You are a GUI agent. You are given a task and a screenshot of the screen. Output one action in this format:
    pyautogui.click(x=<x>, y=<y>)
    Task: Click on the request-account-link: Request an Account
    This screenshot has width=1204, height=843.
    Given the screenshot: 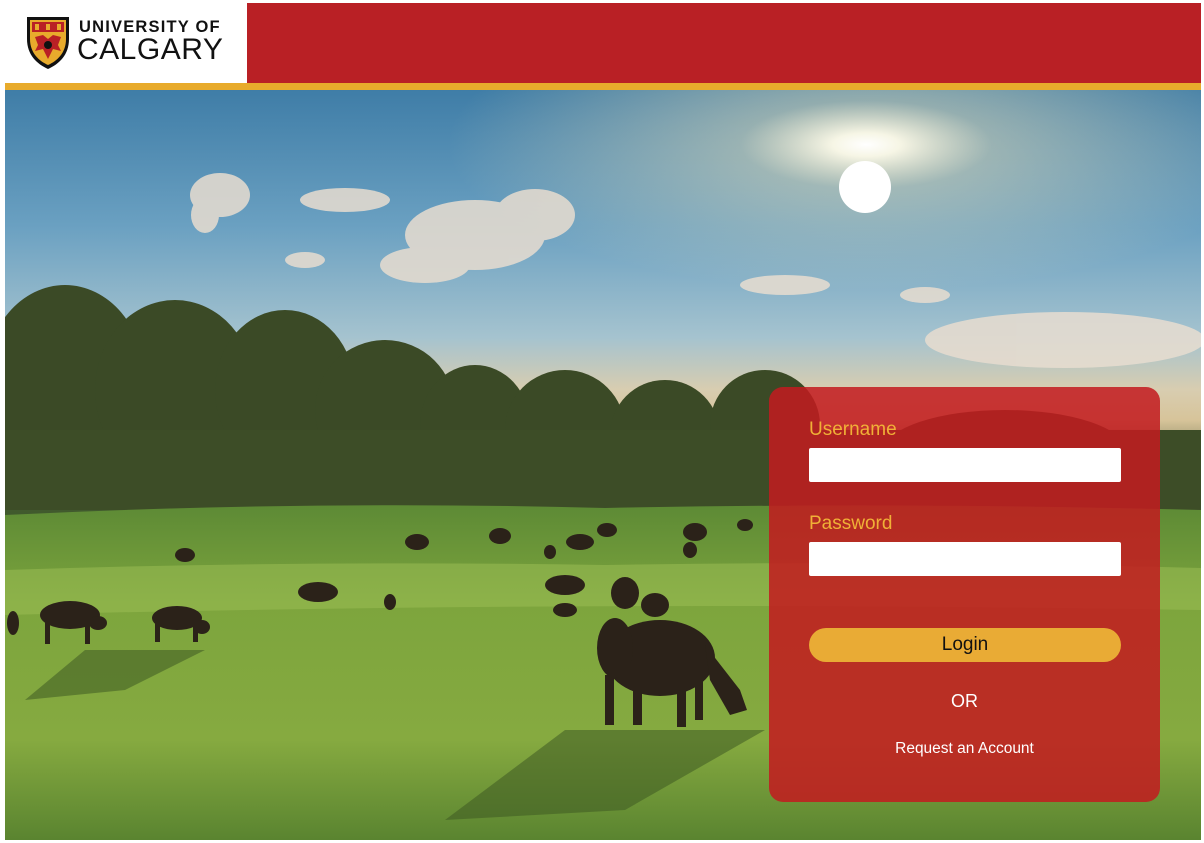 What is the action you would take?
    pyautogui.click(x=964, y=749)
    